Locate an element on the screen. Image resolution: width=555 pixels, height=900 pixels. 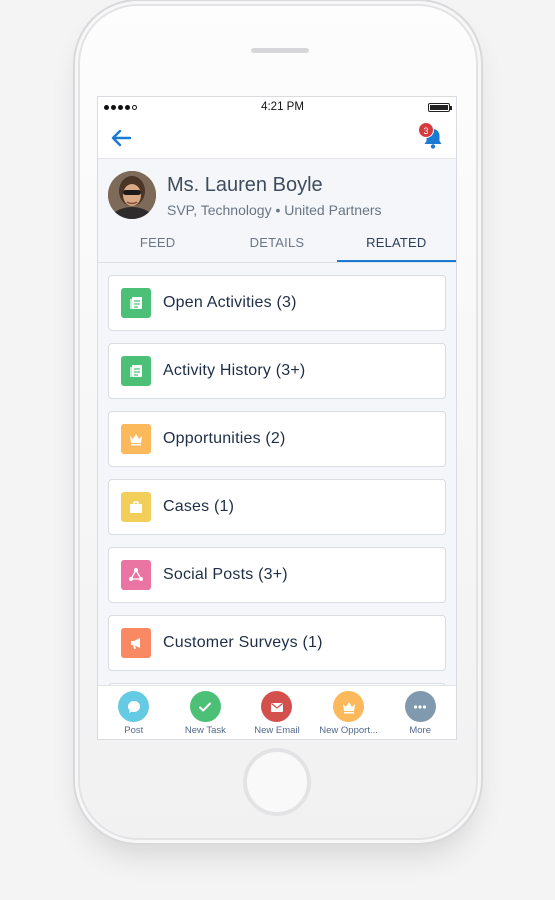
action-label: New Task is located at coordinates (205, 730).